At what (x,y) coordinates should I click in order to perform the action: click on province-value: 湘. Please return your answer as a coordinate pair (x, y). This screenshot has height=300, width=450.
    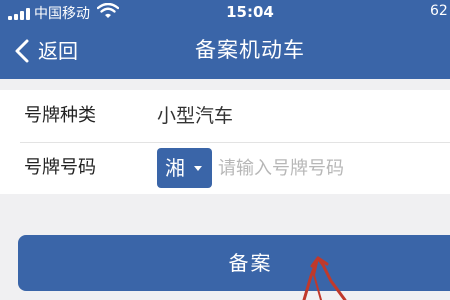
    Looking at the image, I should click on (175, 168).